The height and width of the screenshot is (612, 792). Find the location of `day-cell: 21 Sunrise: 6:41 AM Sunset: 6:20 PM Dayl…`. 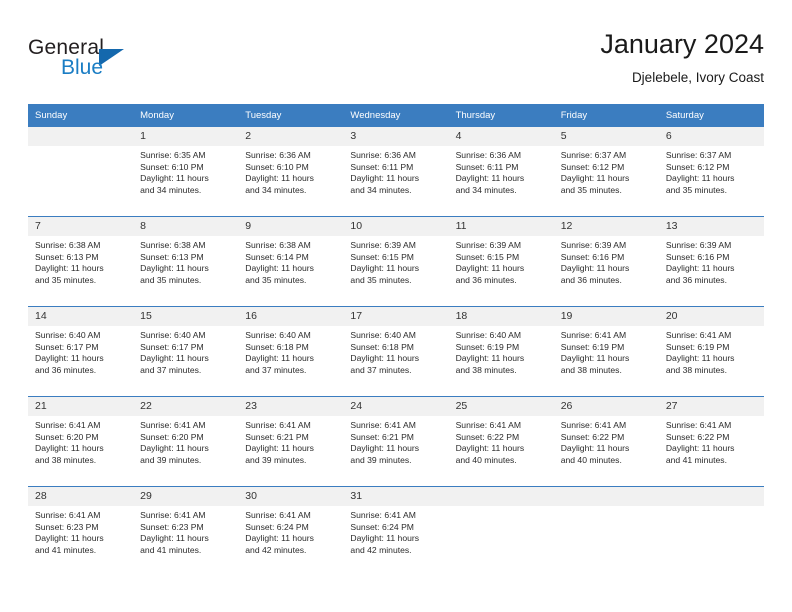

day-cell: 21 Sunrise: 6:41 AM Sunset: 6:20 PM Dayl… is located at coordinates (81, 441).